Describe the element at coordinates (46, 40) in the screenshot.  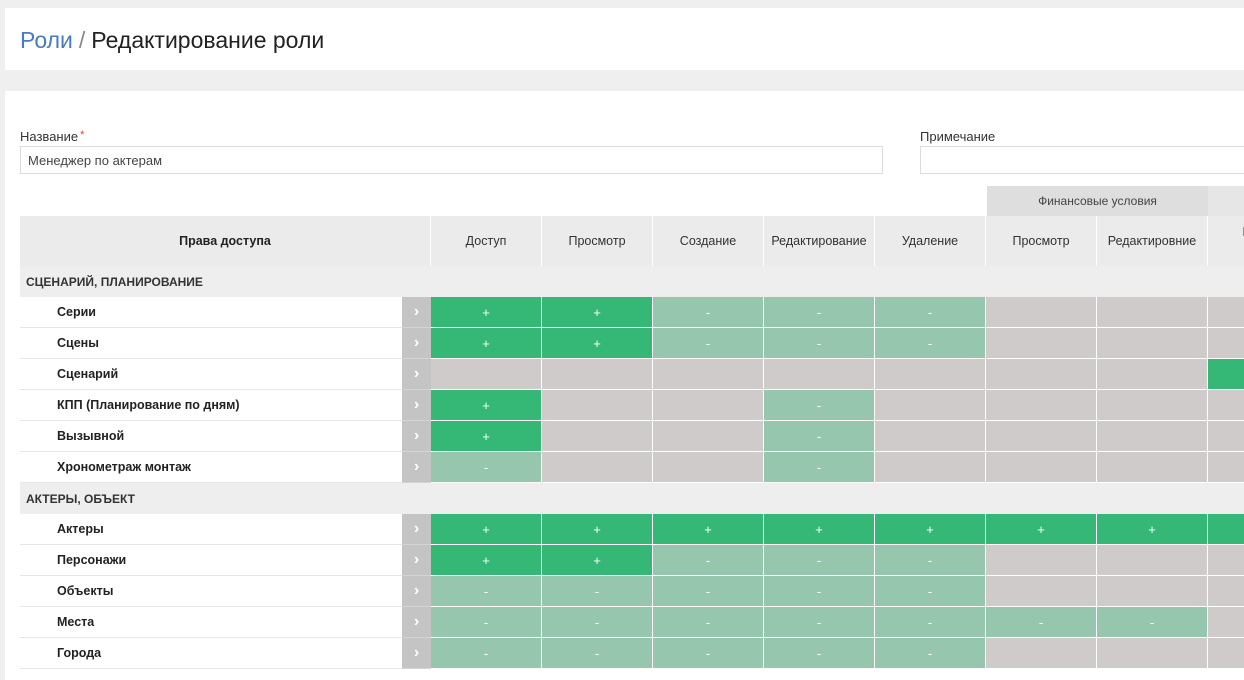
I see `breadcrumb-roles-link: Роли` at that location.